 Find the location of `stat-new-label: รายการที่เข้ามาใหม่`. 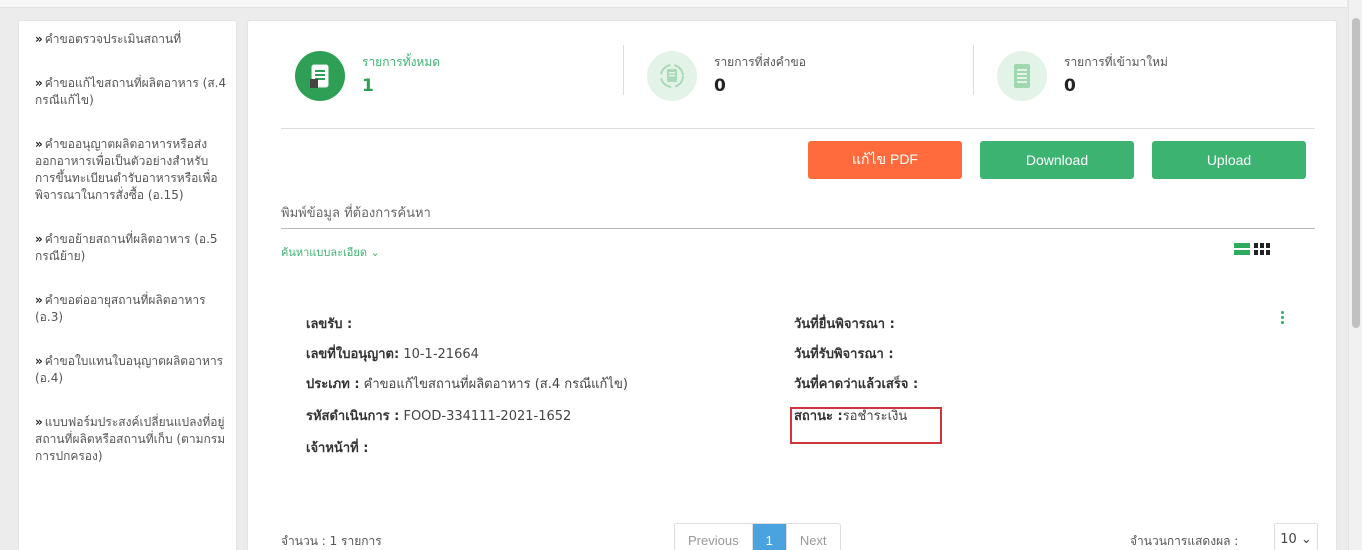

stat-new-label: รายการที่เข้ามาใหม่ is located at coordinates (1116, 62).